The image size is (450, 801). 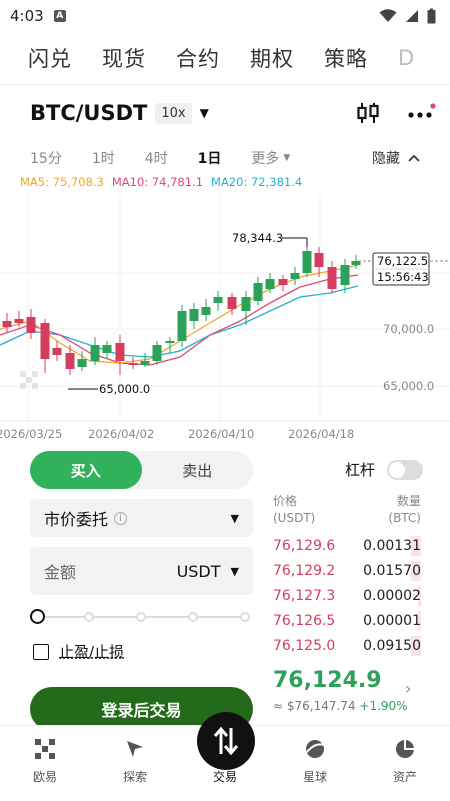 I want to click on x-tick-label: 2026/04/02, so click(x=121, y=434).